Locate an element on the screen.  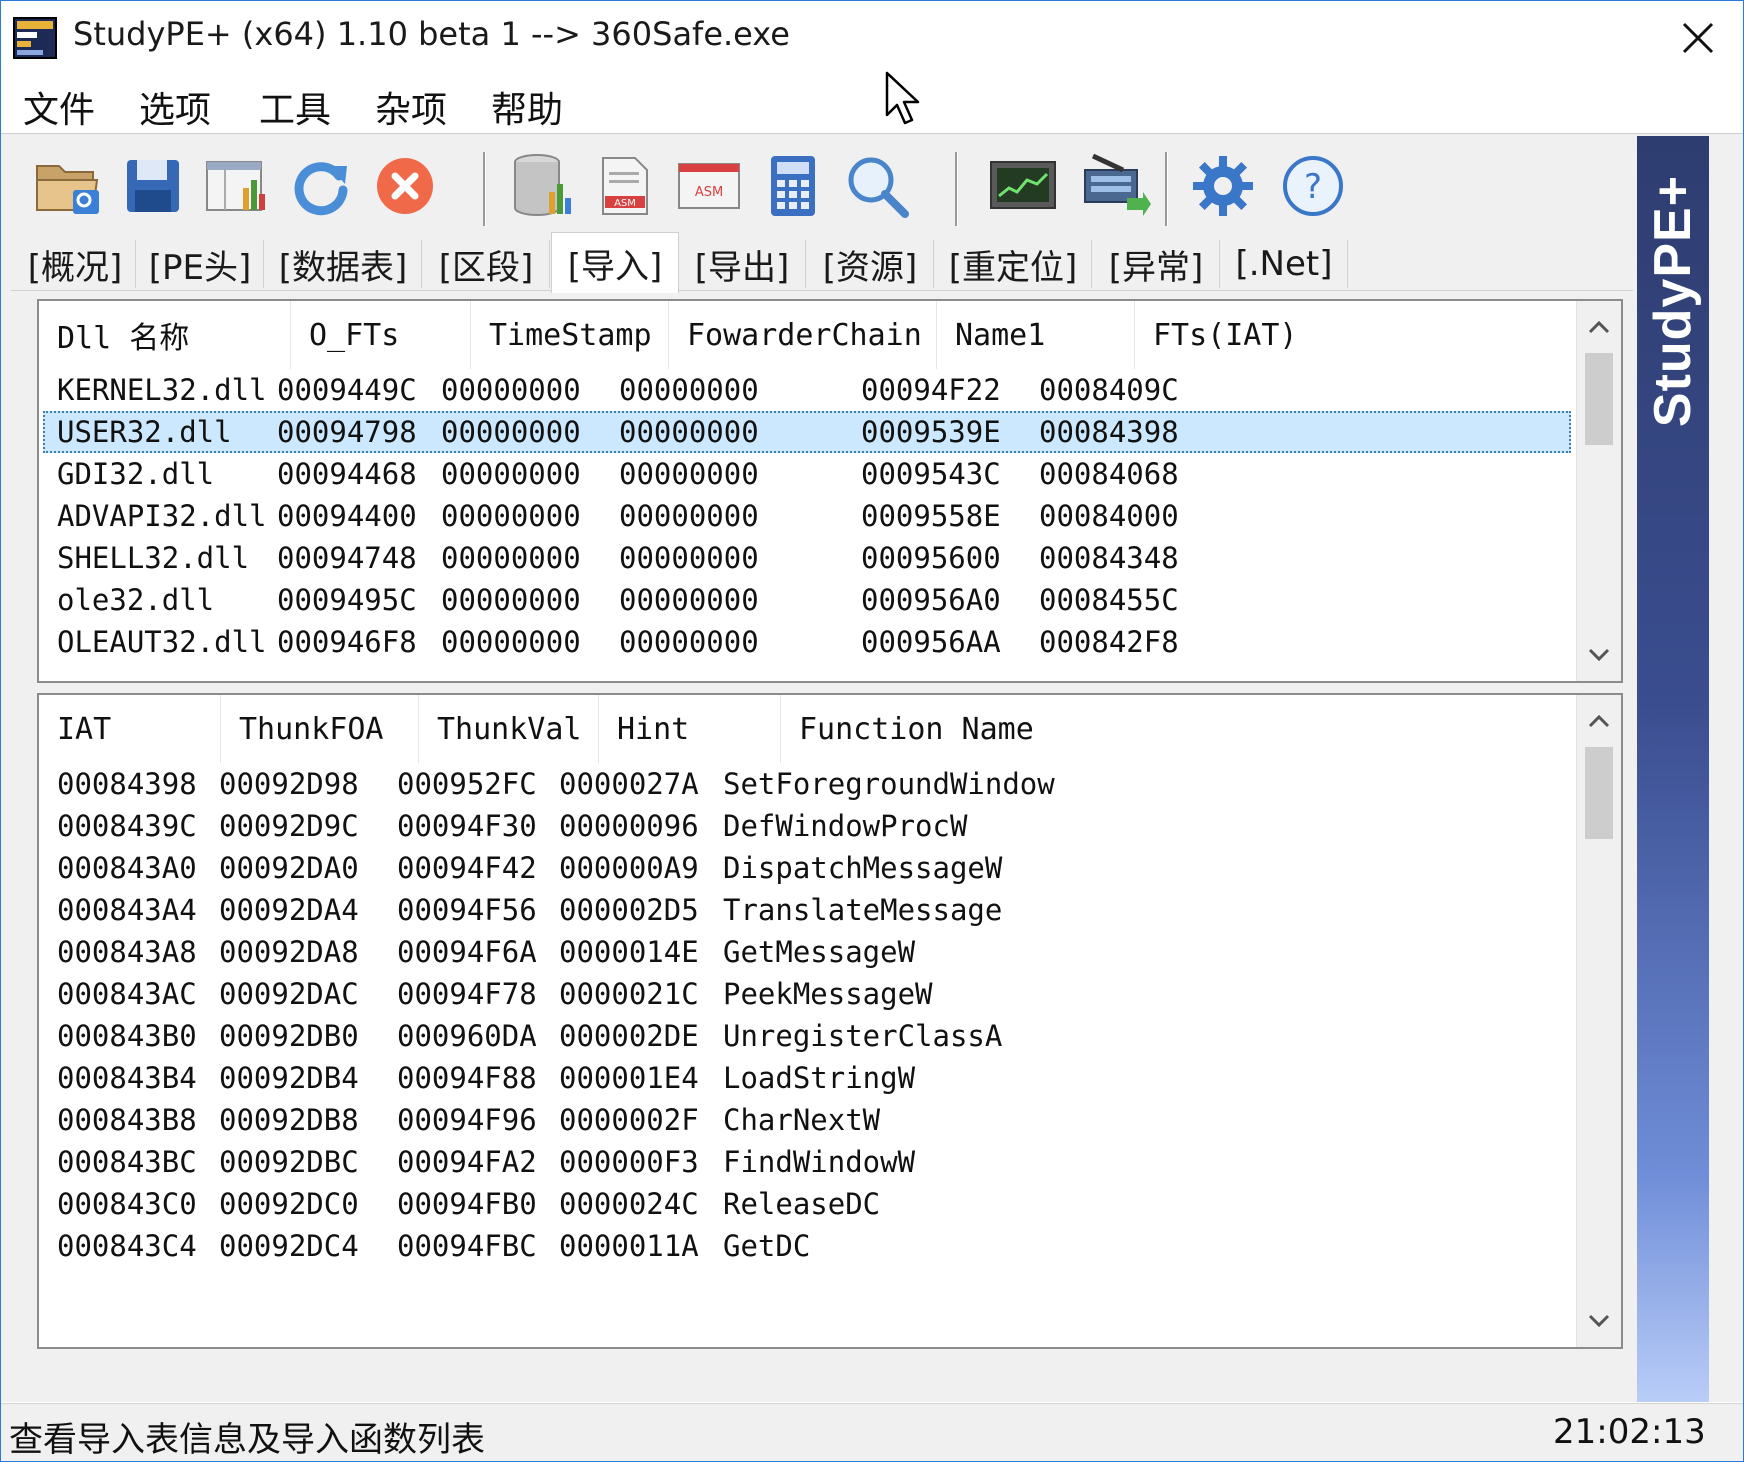
settings-button is located at coordinates (1223, 186).